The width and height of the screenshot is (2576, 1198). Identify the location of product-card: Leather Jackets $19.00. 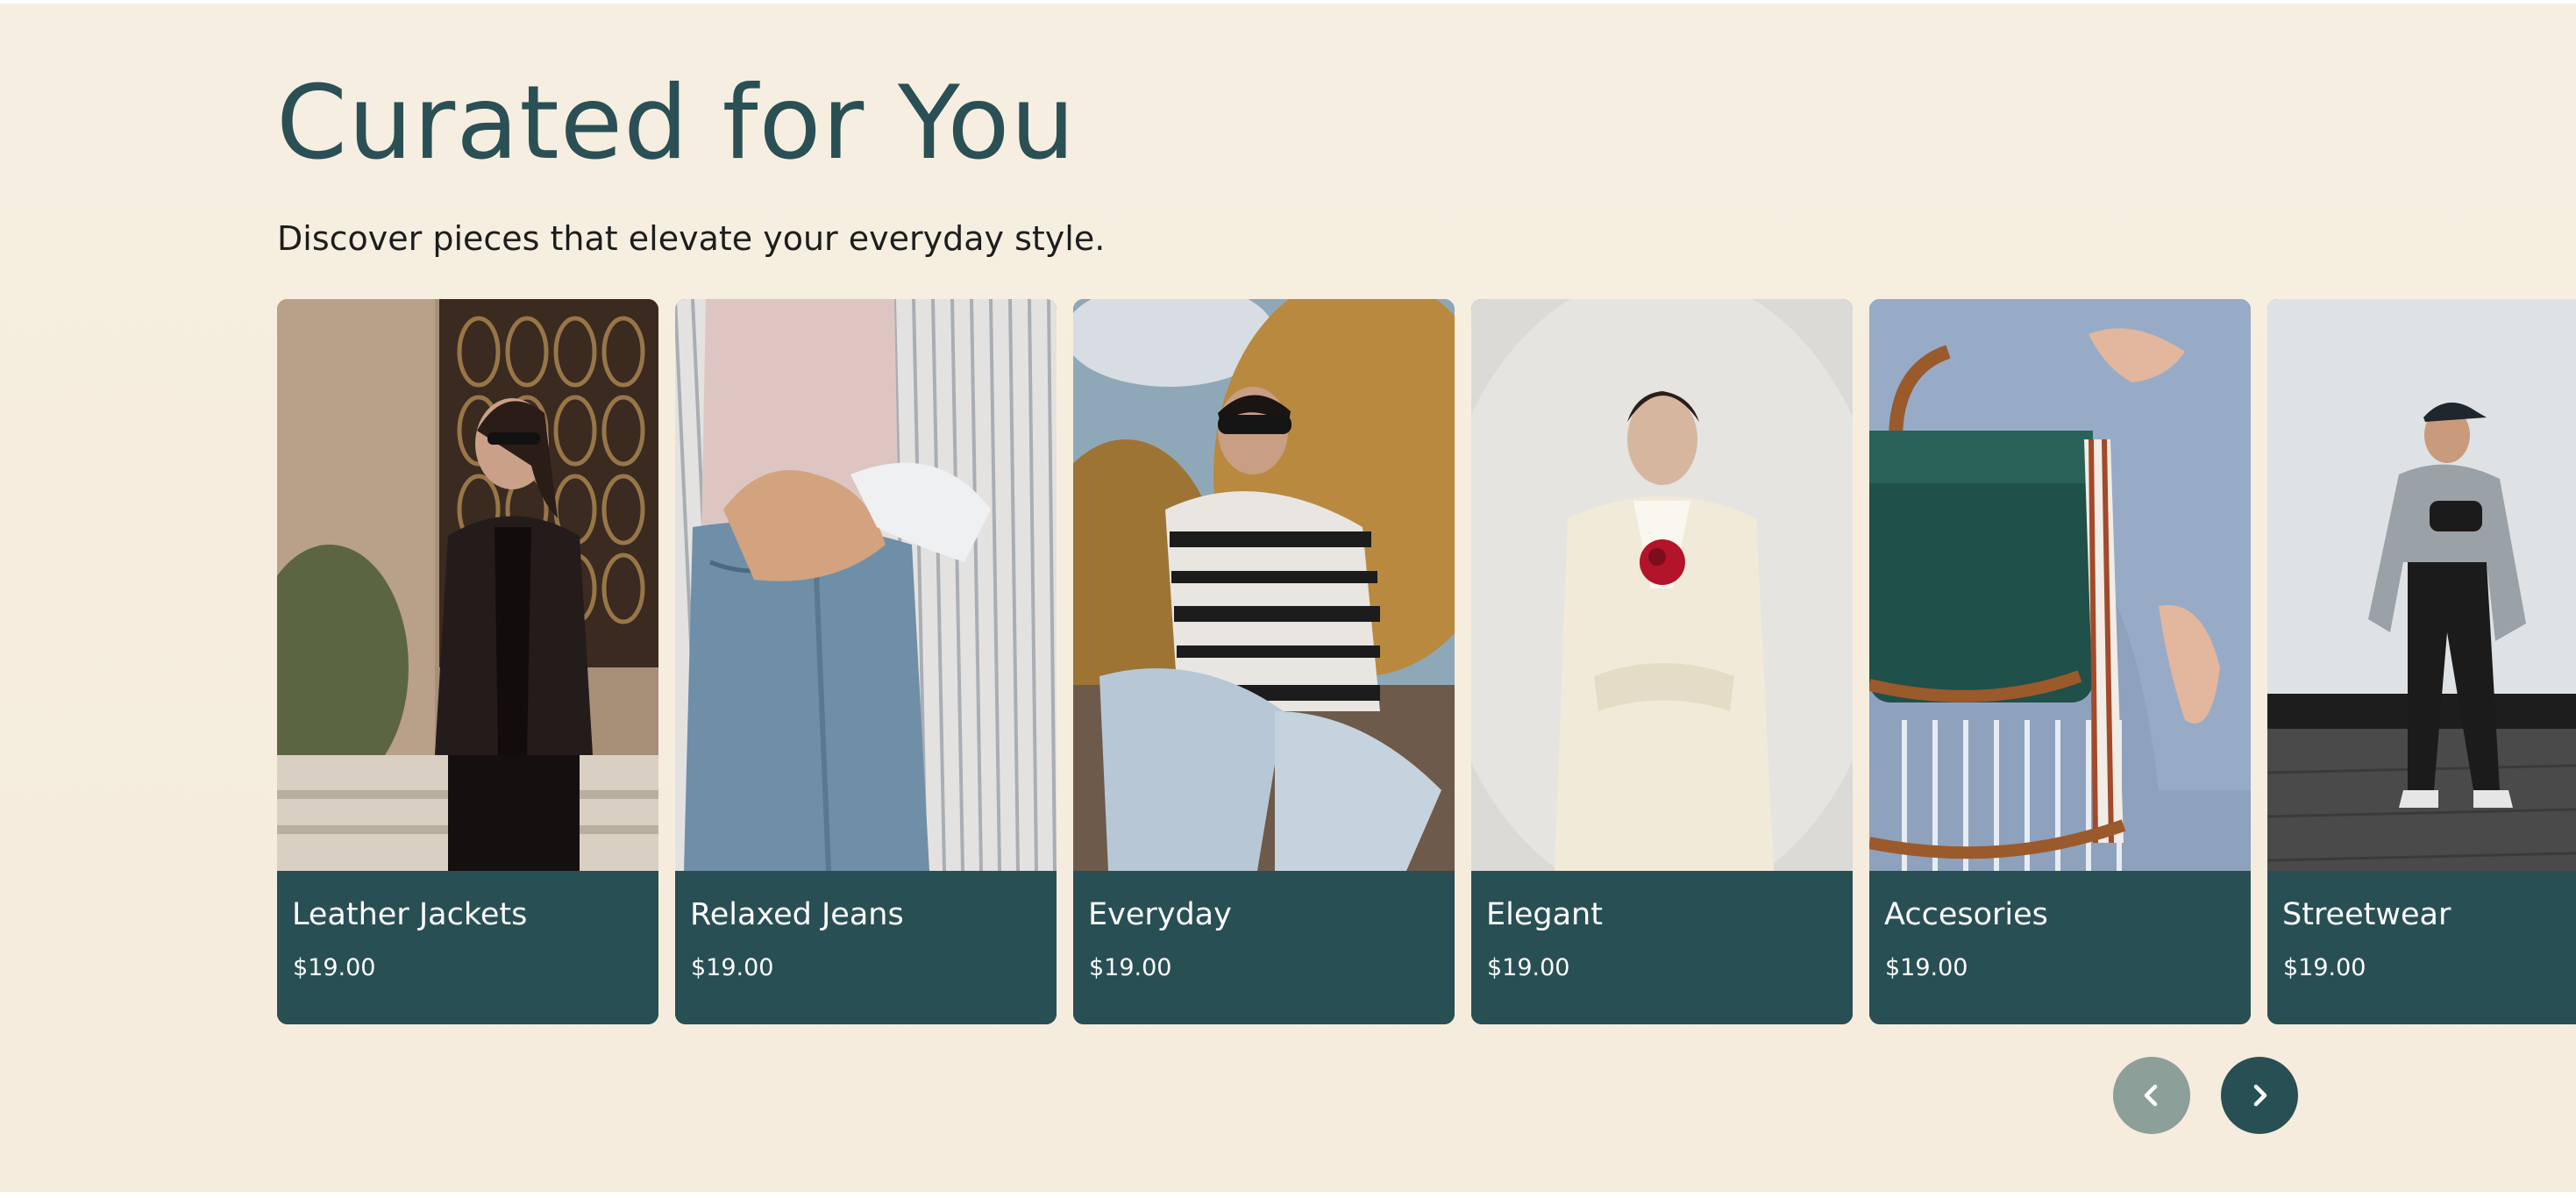
(467, 661).